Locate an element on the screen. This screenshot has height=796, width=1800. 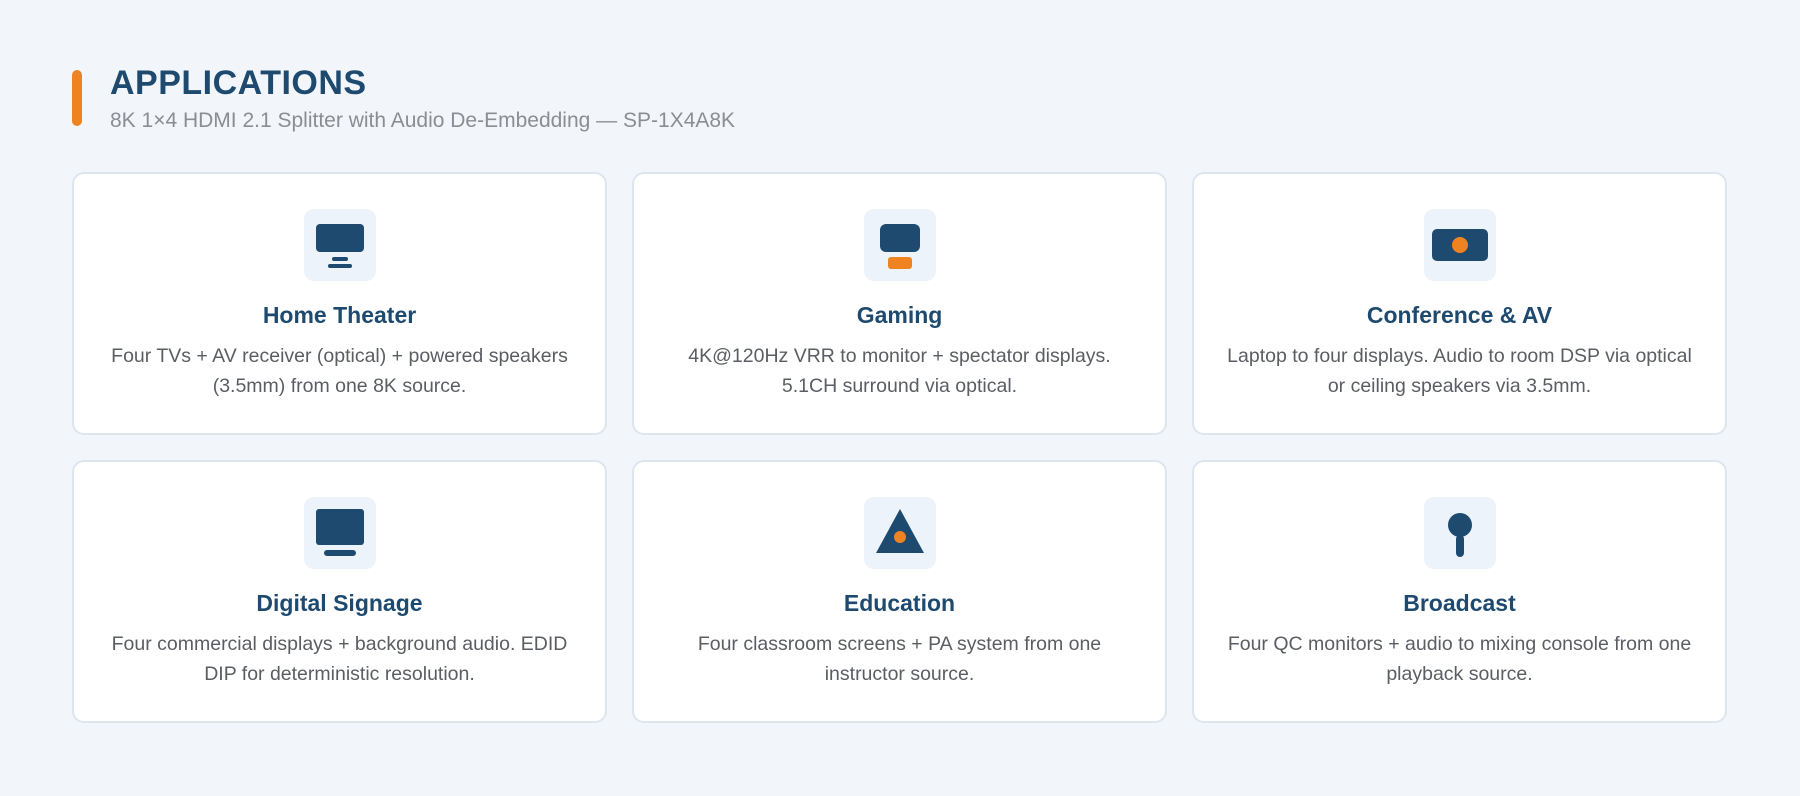
triangle-icon is located at coordinates (899, 531).